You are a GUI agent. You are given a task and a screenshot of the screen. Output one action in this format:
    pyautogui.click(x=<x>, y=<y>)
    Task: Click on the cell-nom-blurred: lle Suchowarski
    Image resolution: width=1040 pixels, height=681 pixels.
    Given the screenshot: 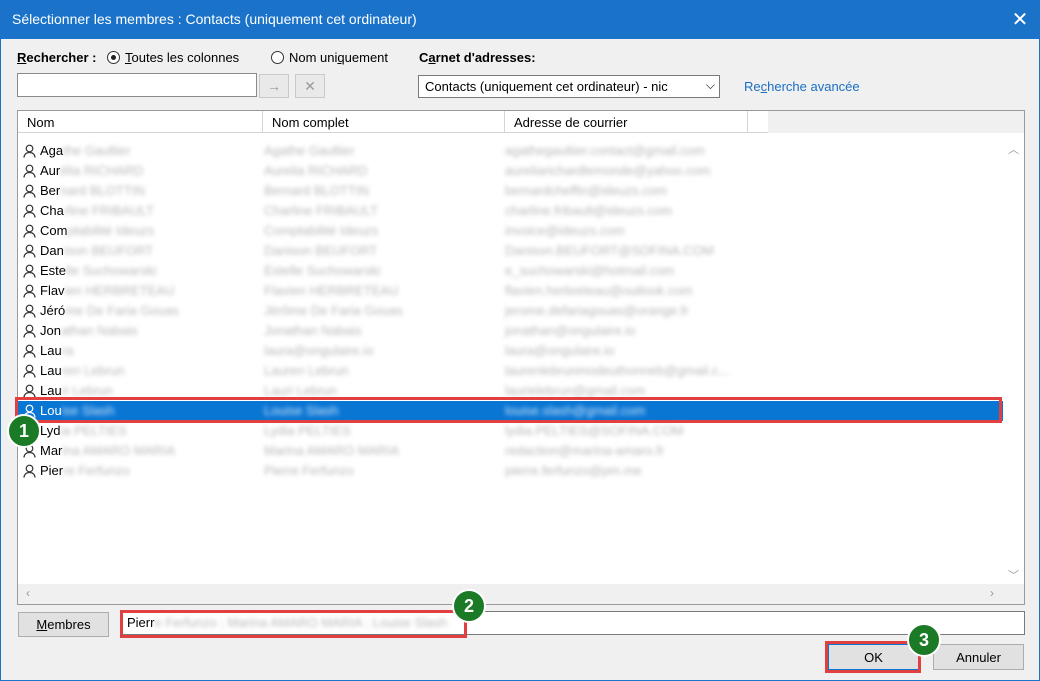 What is the action you would take?
    pyautogui.click(x=111, y=270)
    